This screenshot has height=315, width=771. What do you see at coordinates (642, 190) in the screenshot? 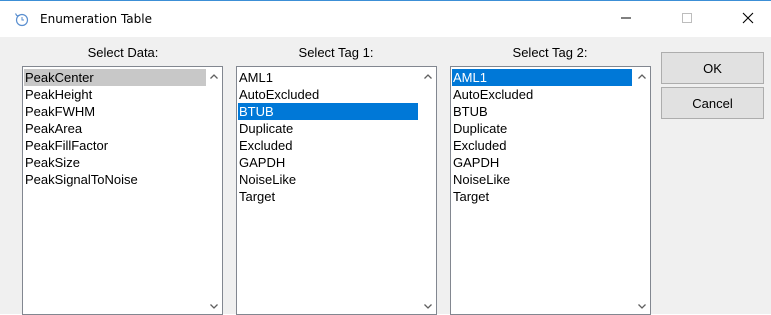
I see `tag2-list-scrollbar` at bounding box center [642, 190].